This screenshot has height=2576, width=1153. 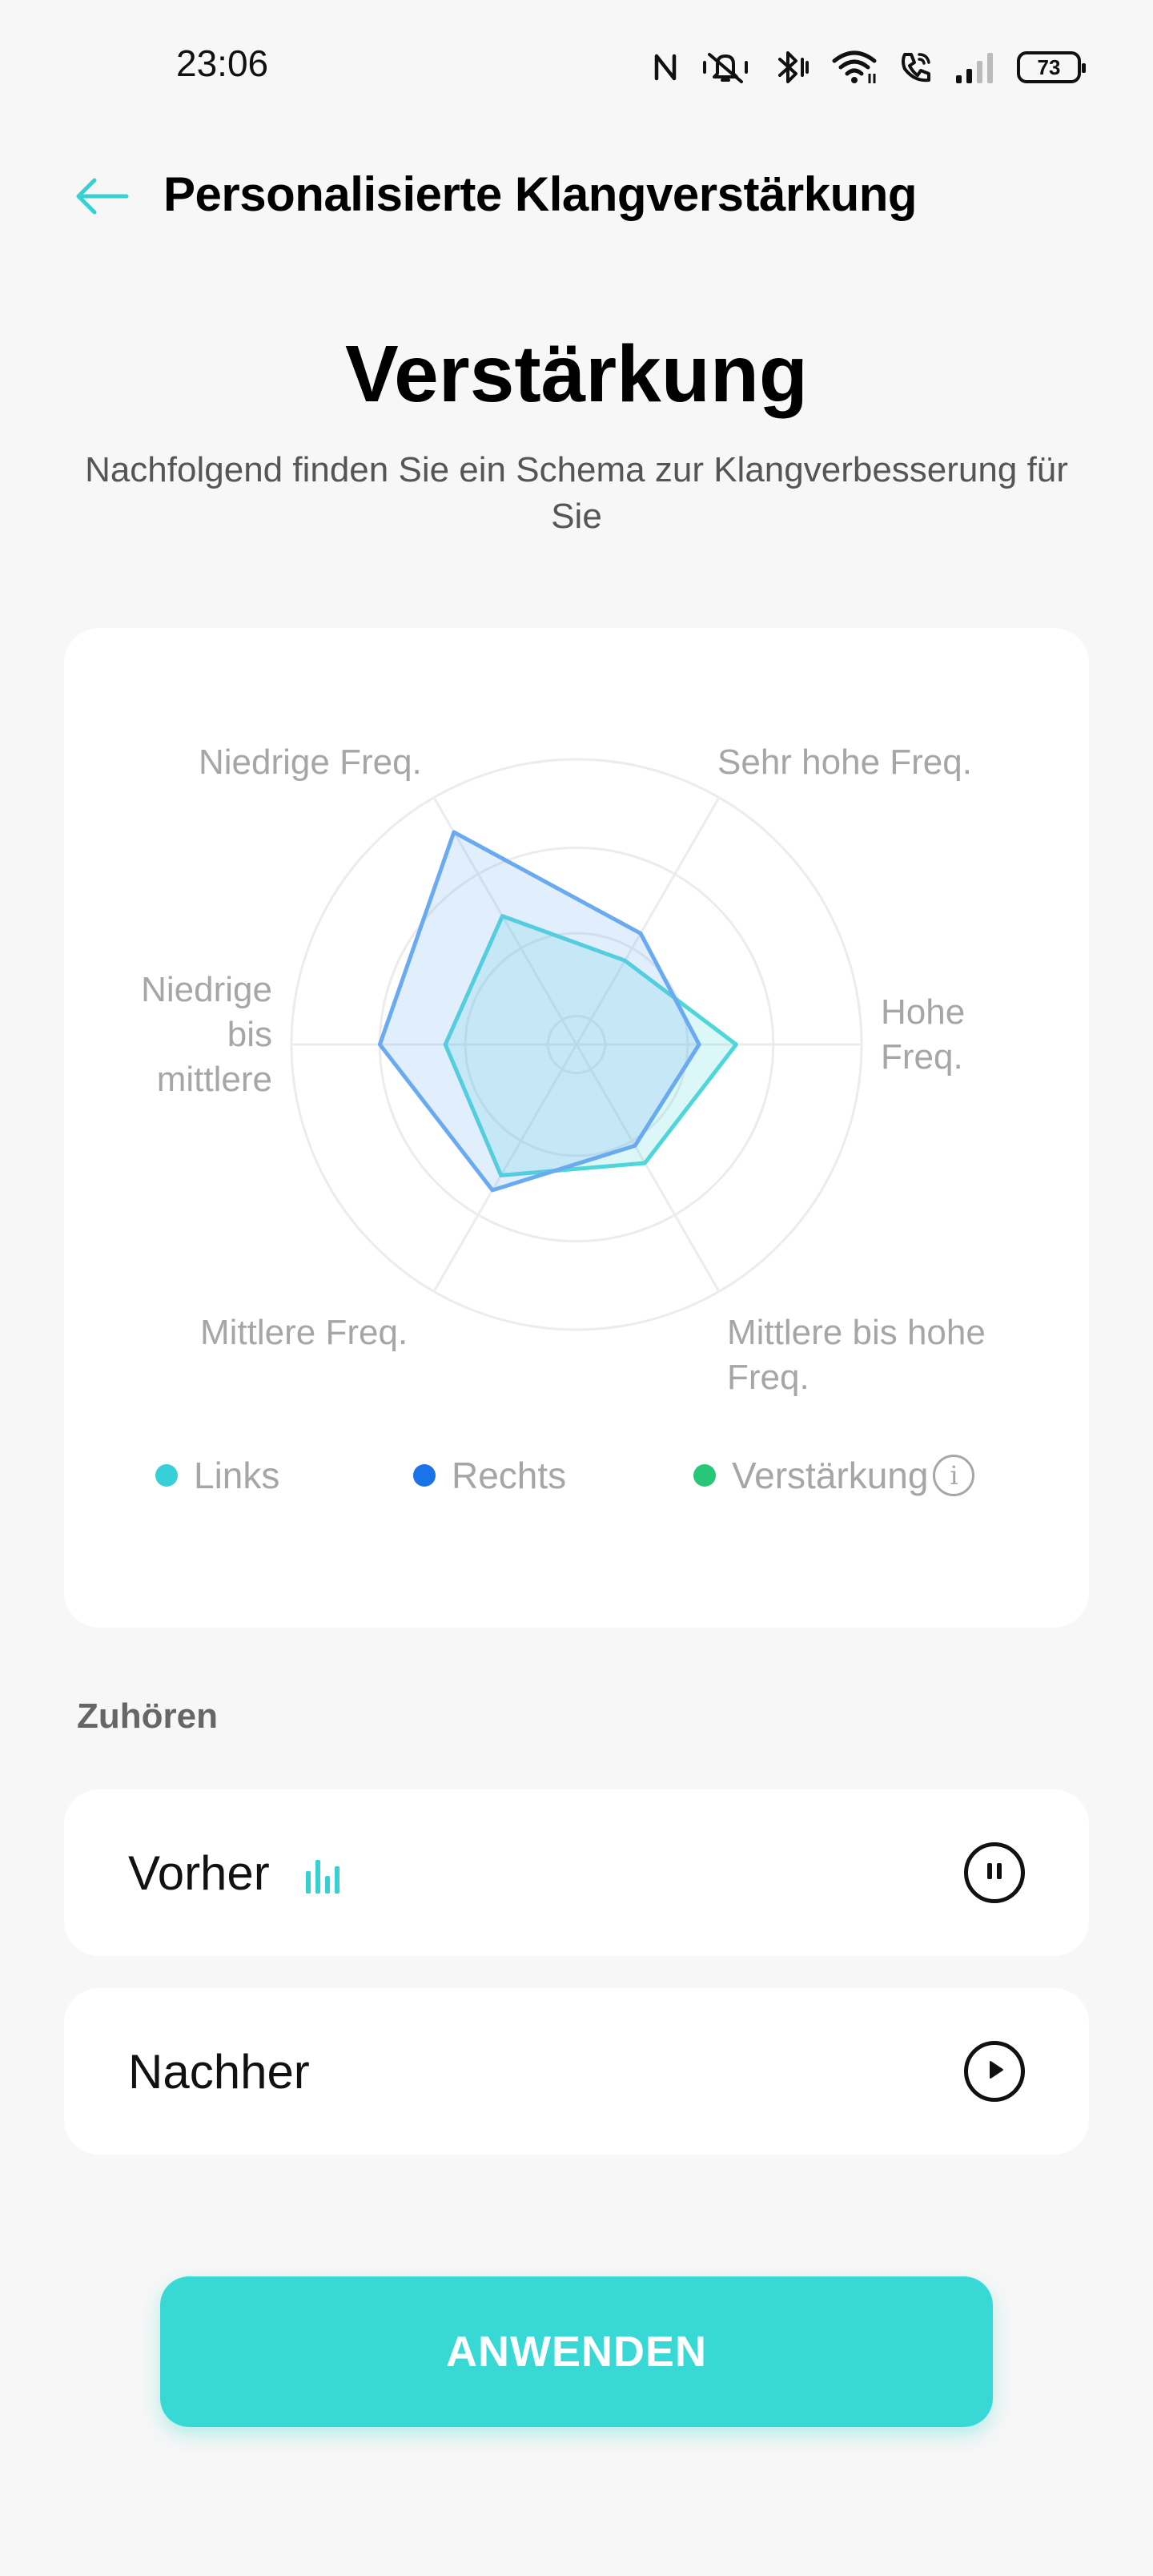 I want to click on battery-icon: 73, so click(x=1051, y=67).